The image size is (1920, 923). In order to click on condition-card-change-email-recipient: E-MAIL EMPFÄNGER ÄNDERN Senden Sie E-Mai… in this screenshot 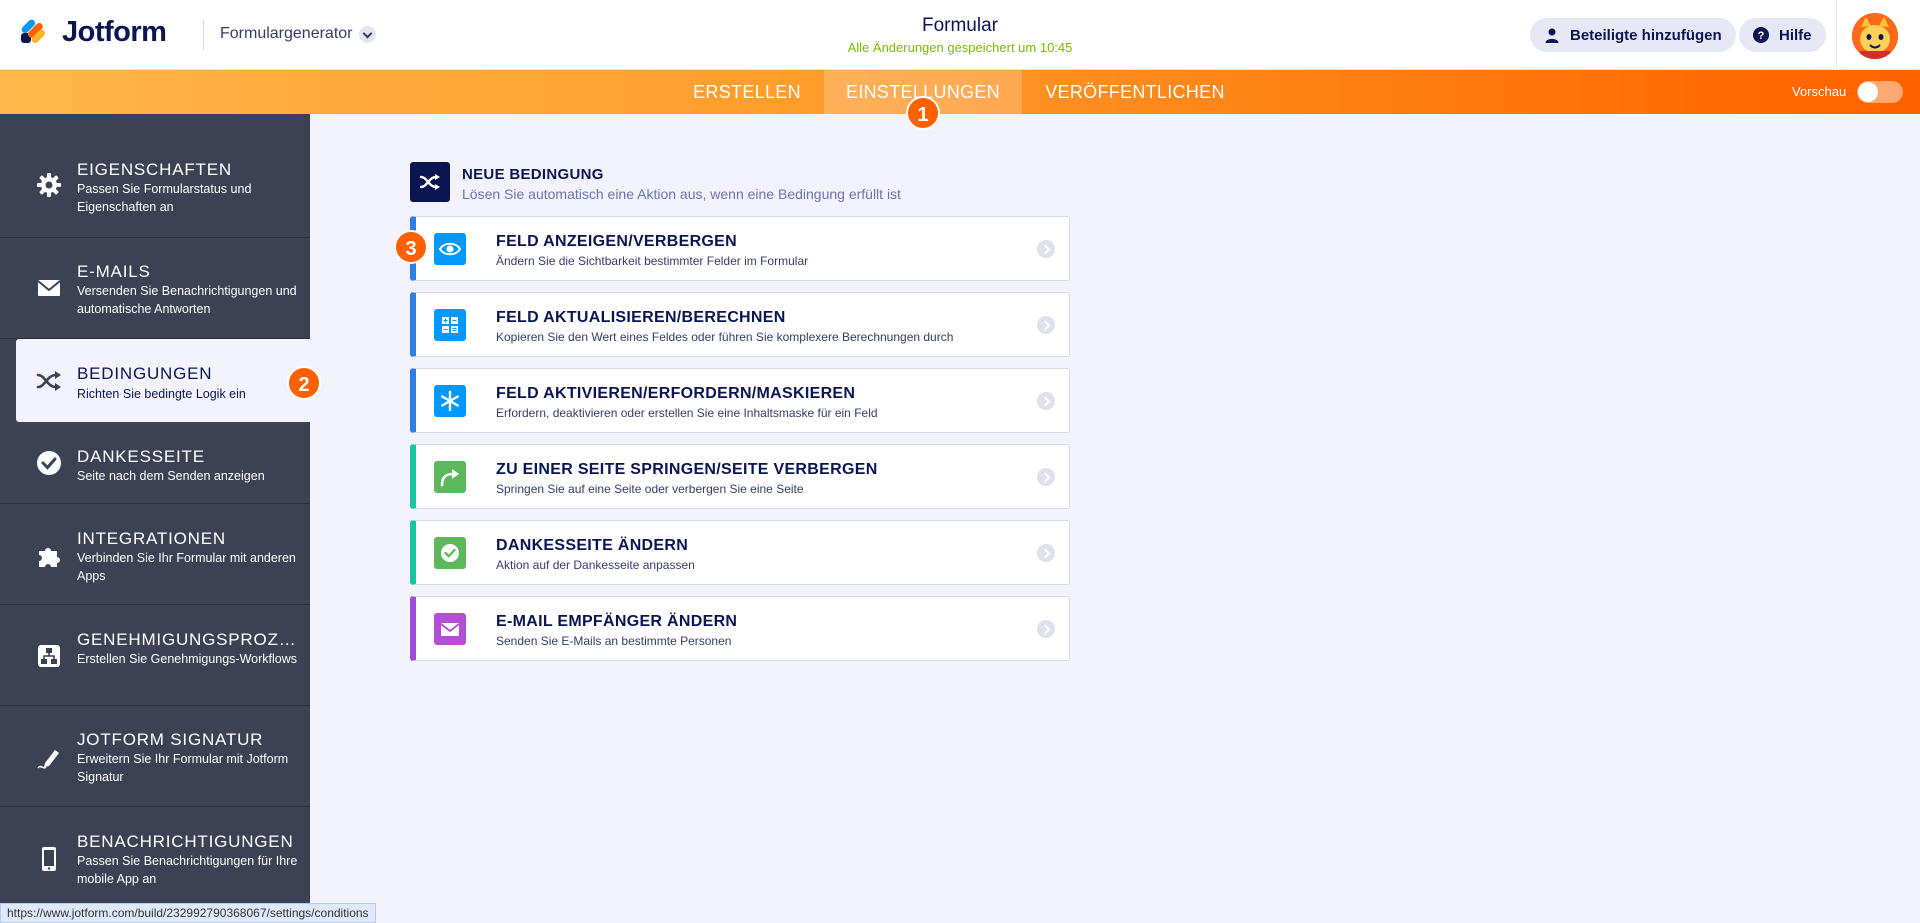, I will do `click(740, 628)`.